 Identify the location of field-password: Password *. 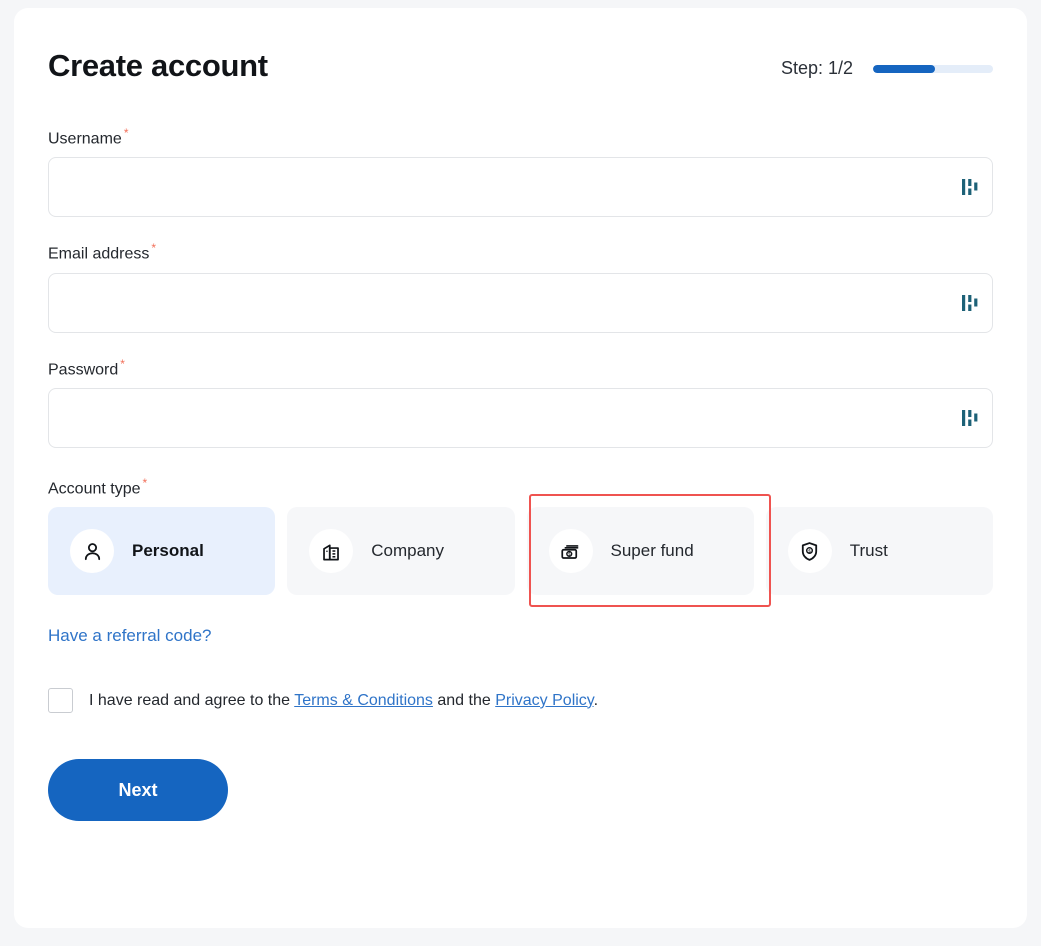
(520, 402).